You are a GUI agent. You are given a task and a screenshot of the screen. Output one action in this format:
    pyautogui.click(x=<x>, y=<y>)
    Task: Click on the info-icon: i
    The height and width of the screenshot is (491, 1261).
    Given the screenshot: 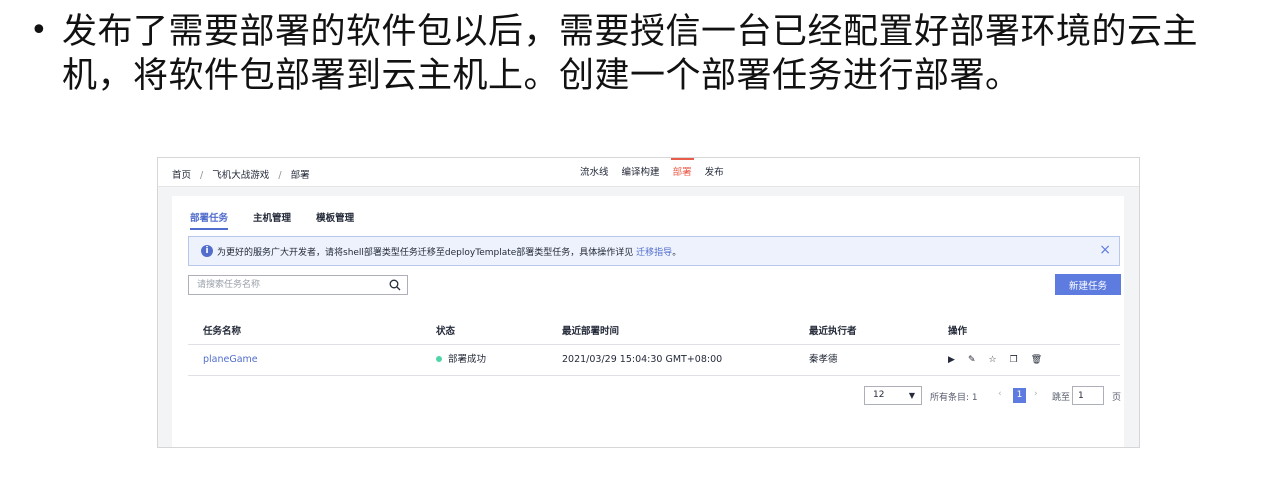 What is the action you would take?
    pyautogui.click(x=207, y=251)
    